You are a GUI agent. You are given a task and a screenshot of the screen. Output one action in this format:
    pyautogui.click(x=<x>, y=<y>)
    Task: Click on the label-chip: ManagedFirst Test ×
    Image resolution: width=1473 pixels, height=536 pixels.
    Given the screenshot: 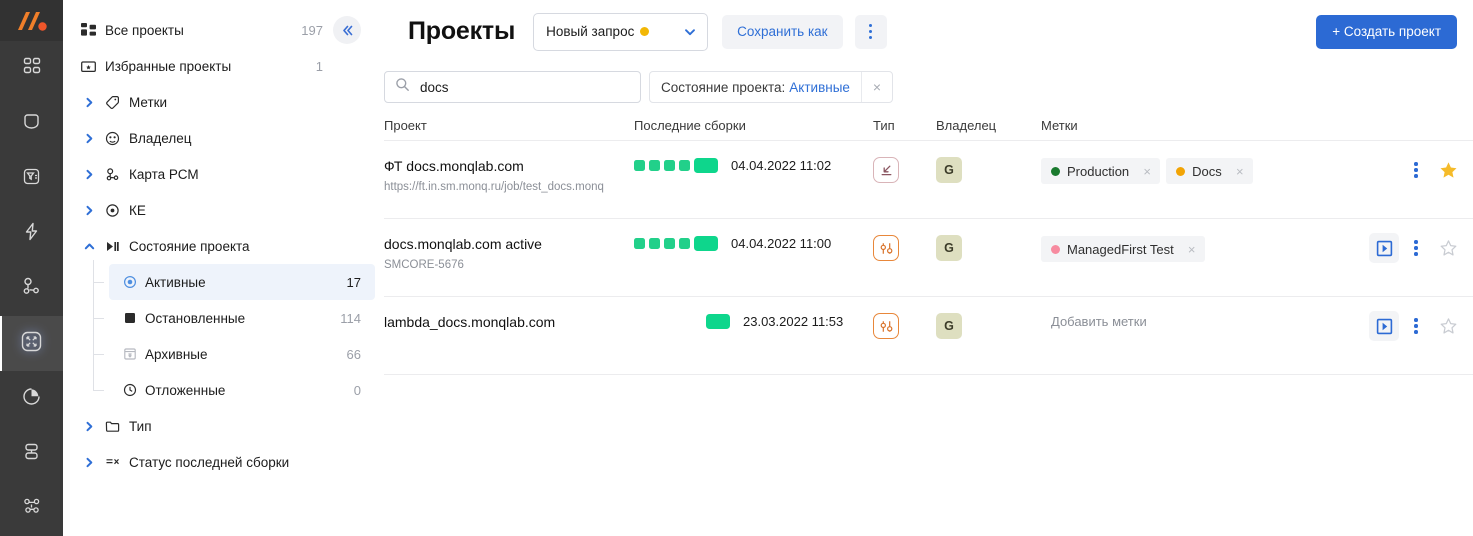 What is the action you would take?
    pyautogui.click(x=1123, y=249)
    